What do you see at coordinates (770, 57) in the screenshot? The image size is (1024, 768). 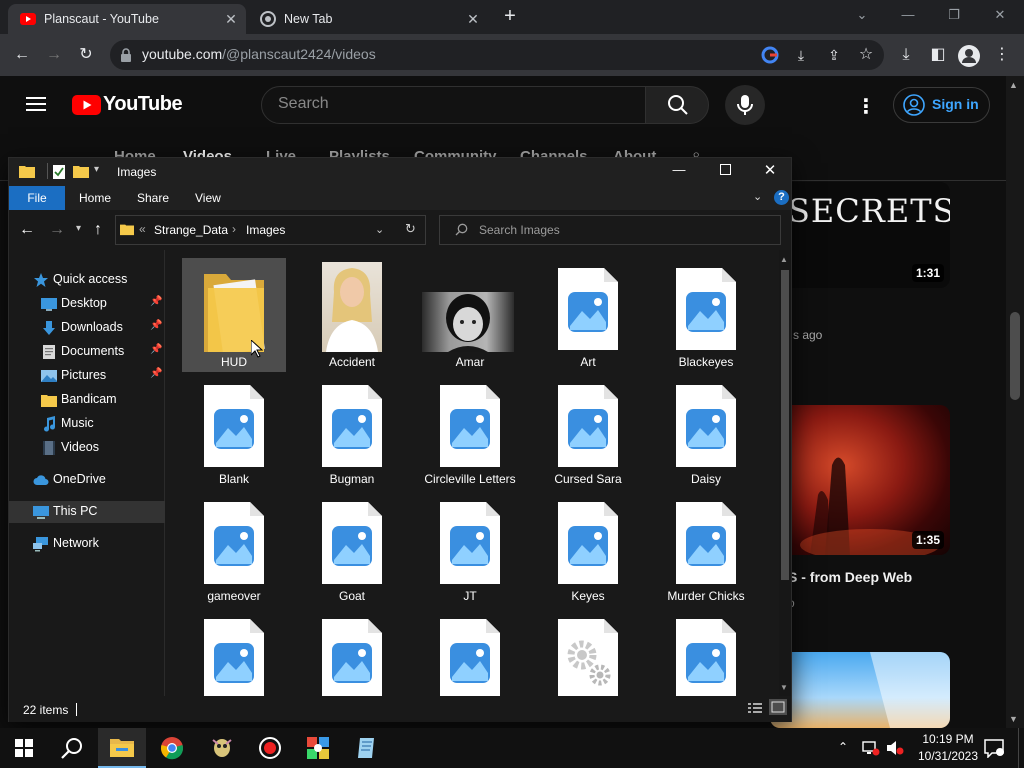 I see `google-lens-icon` at bounding box center [770, 57].